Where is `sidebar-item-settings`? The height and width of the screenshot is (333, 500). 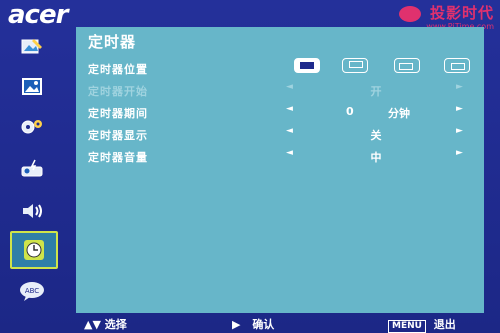 sidebar-item-settings is located at coordinates (32, 127).